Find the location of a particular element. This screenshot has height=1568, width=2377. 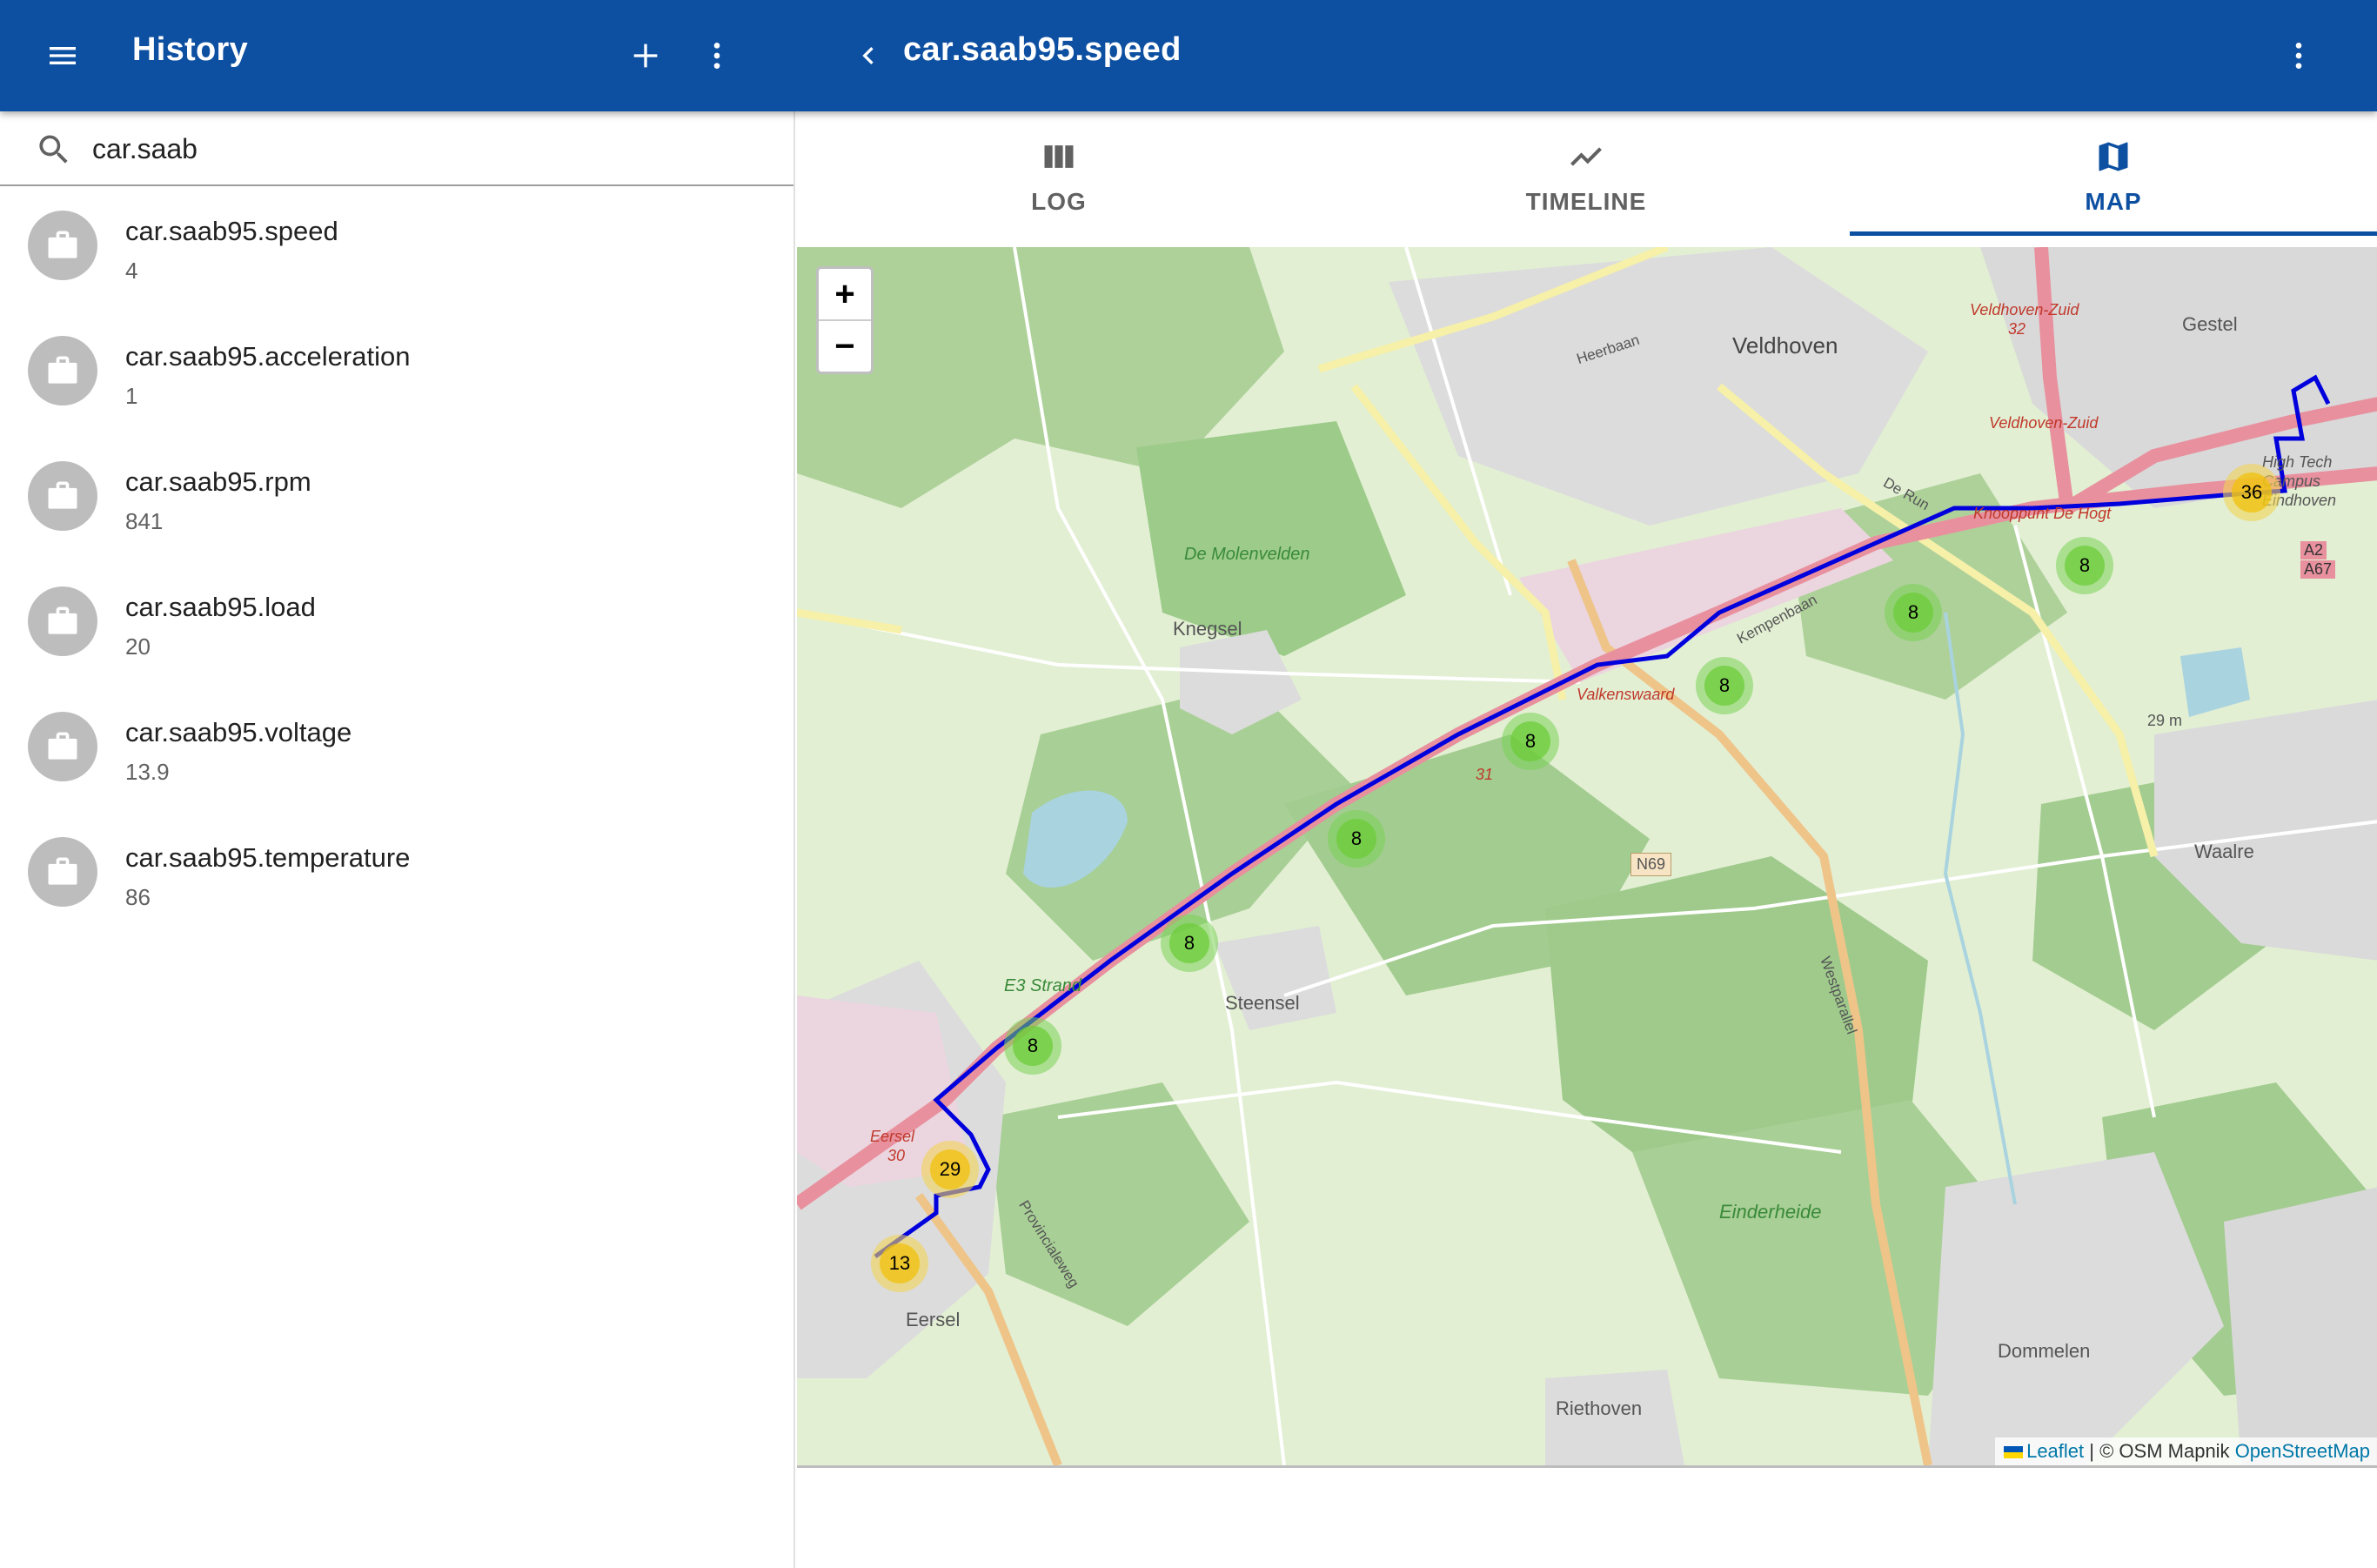

menu-icon is located at coordinates (63, 55).